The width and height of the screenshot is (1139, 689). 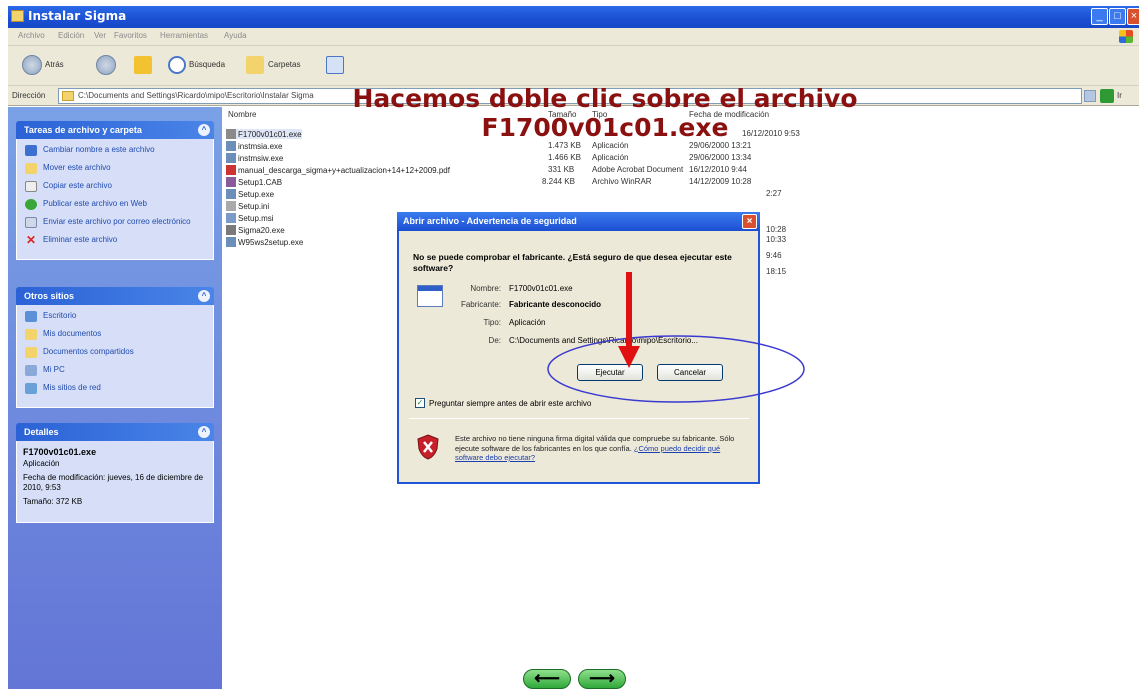 I want to click on list-item: W95ws2setup.exe, so click(x=264, y=242).